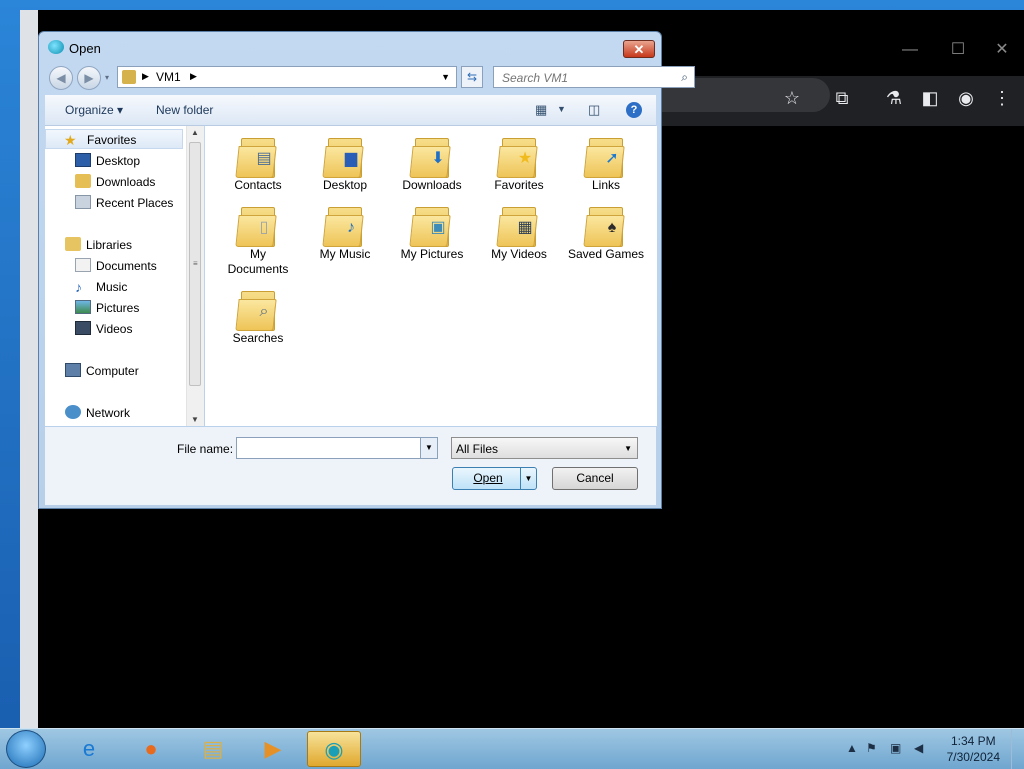 The image size is (1024, 769). I want to click on nav-label: Videos, so click(114, 329).